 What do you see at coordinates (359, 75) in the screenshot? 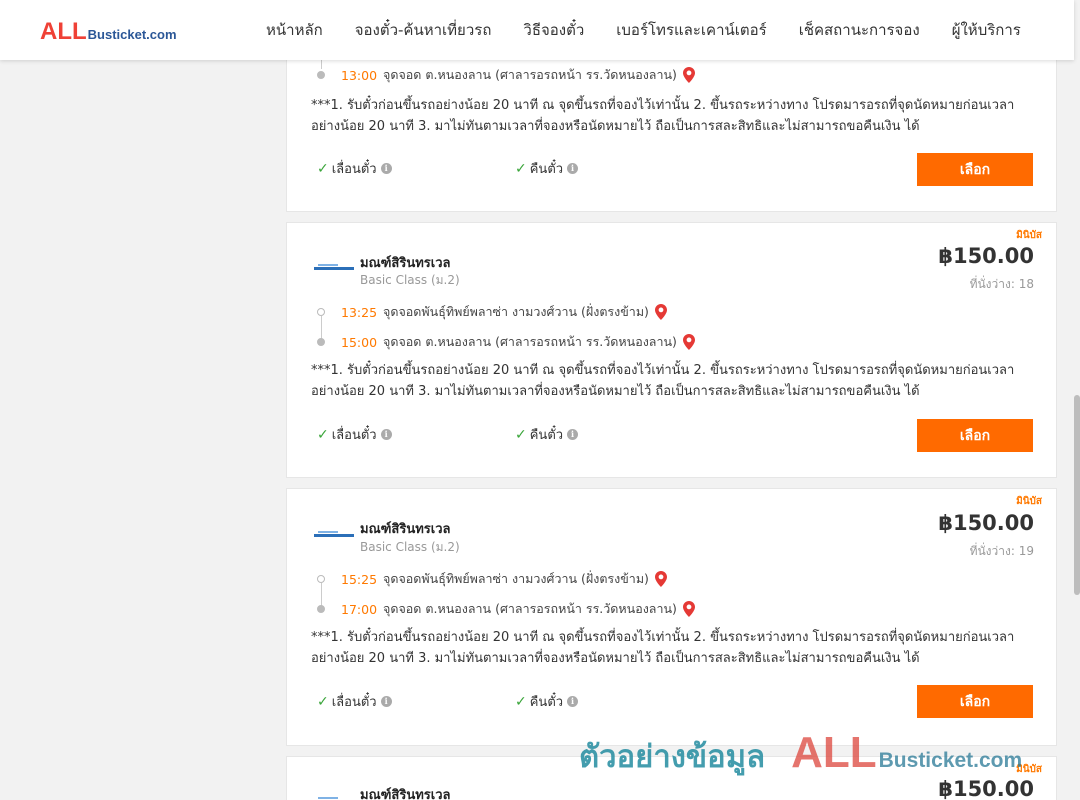
I see `arrival-time: 13:00` at bounding box center [359, 75].